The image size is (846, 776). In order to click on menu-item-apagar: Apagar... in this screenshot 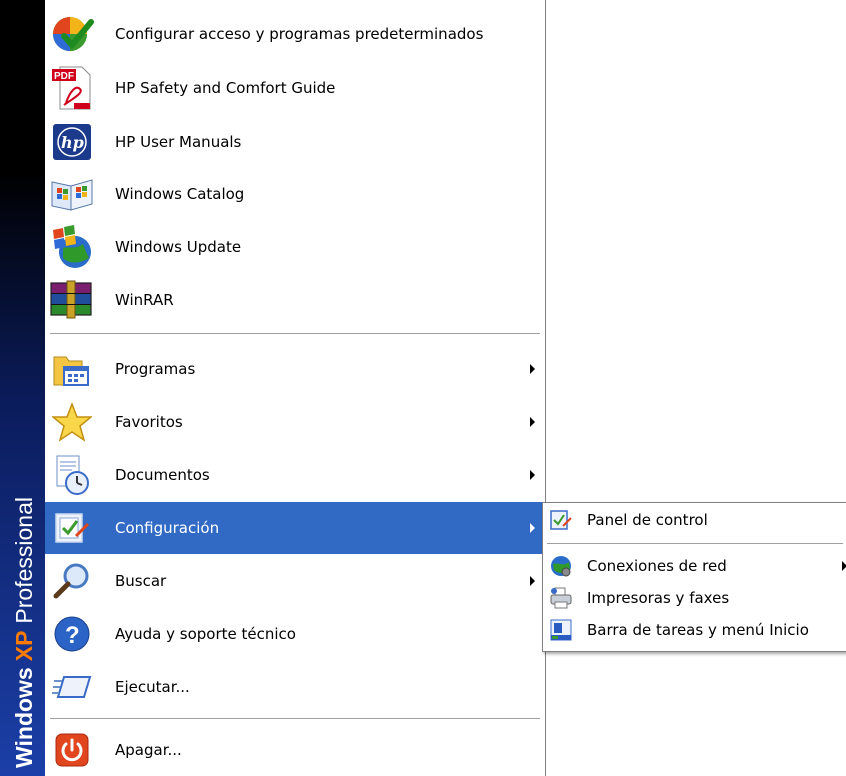, I will do `click(294, 750)`.